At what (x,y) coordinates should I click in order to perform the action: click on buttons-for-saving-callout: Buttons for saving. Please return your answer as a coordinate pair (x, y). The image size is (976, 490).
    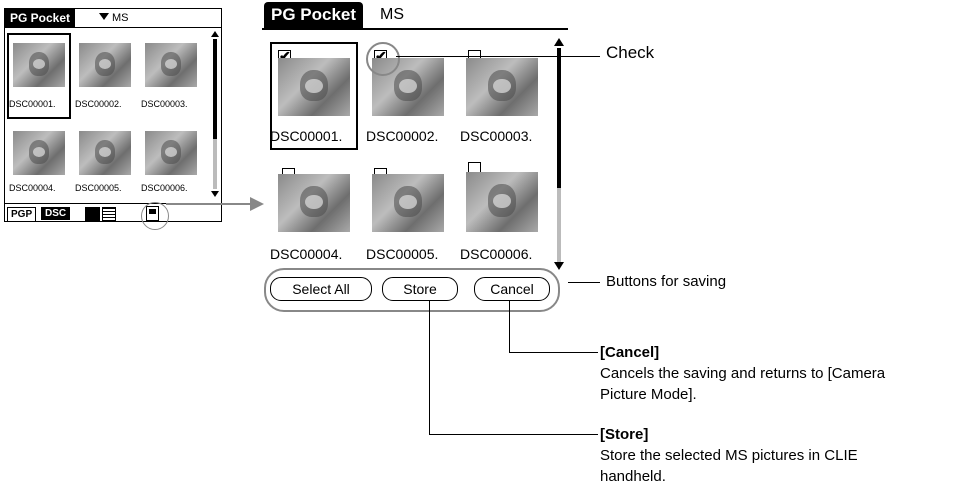
    Looking at the image, I should click on (666, 281).